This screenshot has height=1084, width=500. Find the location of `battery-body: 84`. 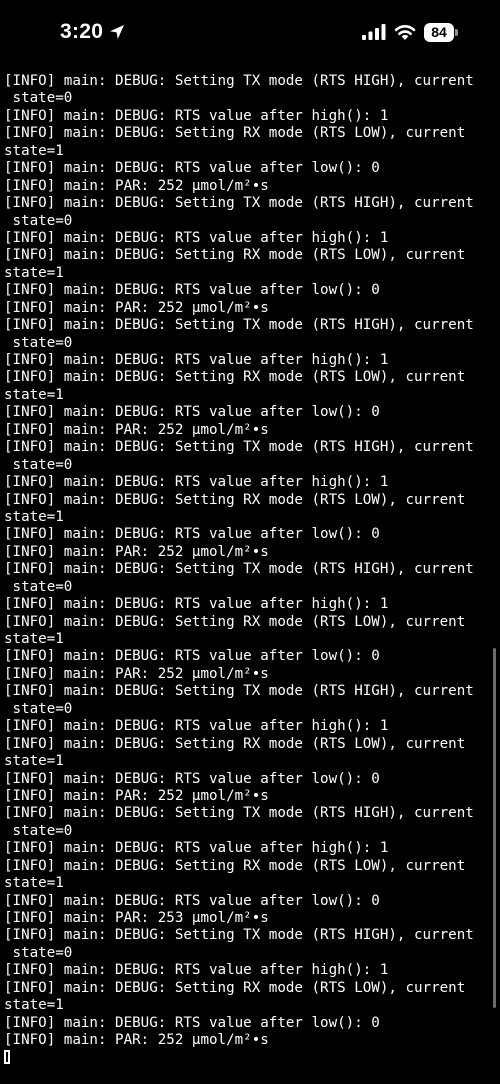

battery-body: 84 is located at coordinates (439, 32).